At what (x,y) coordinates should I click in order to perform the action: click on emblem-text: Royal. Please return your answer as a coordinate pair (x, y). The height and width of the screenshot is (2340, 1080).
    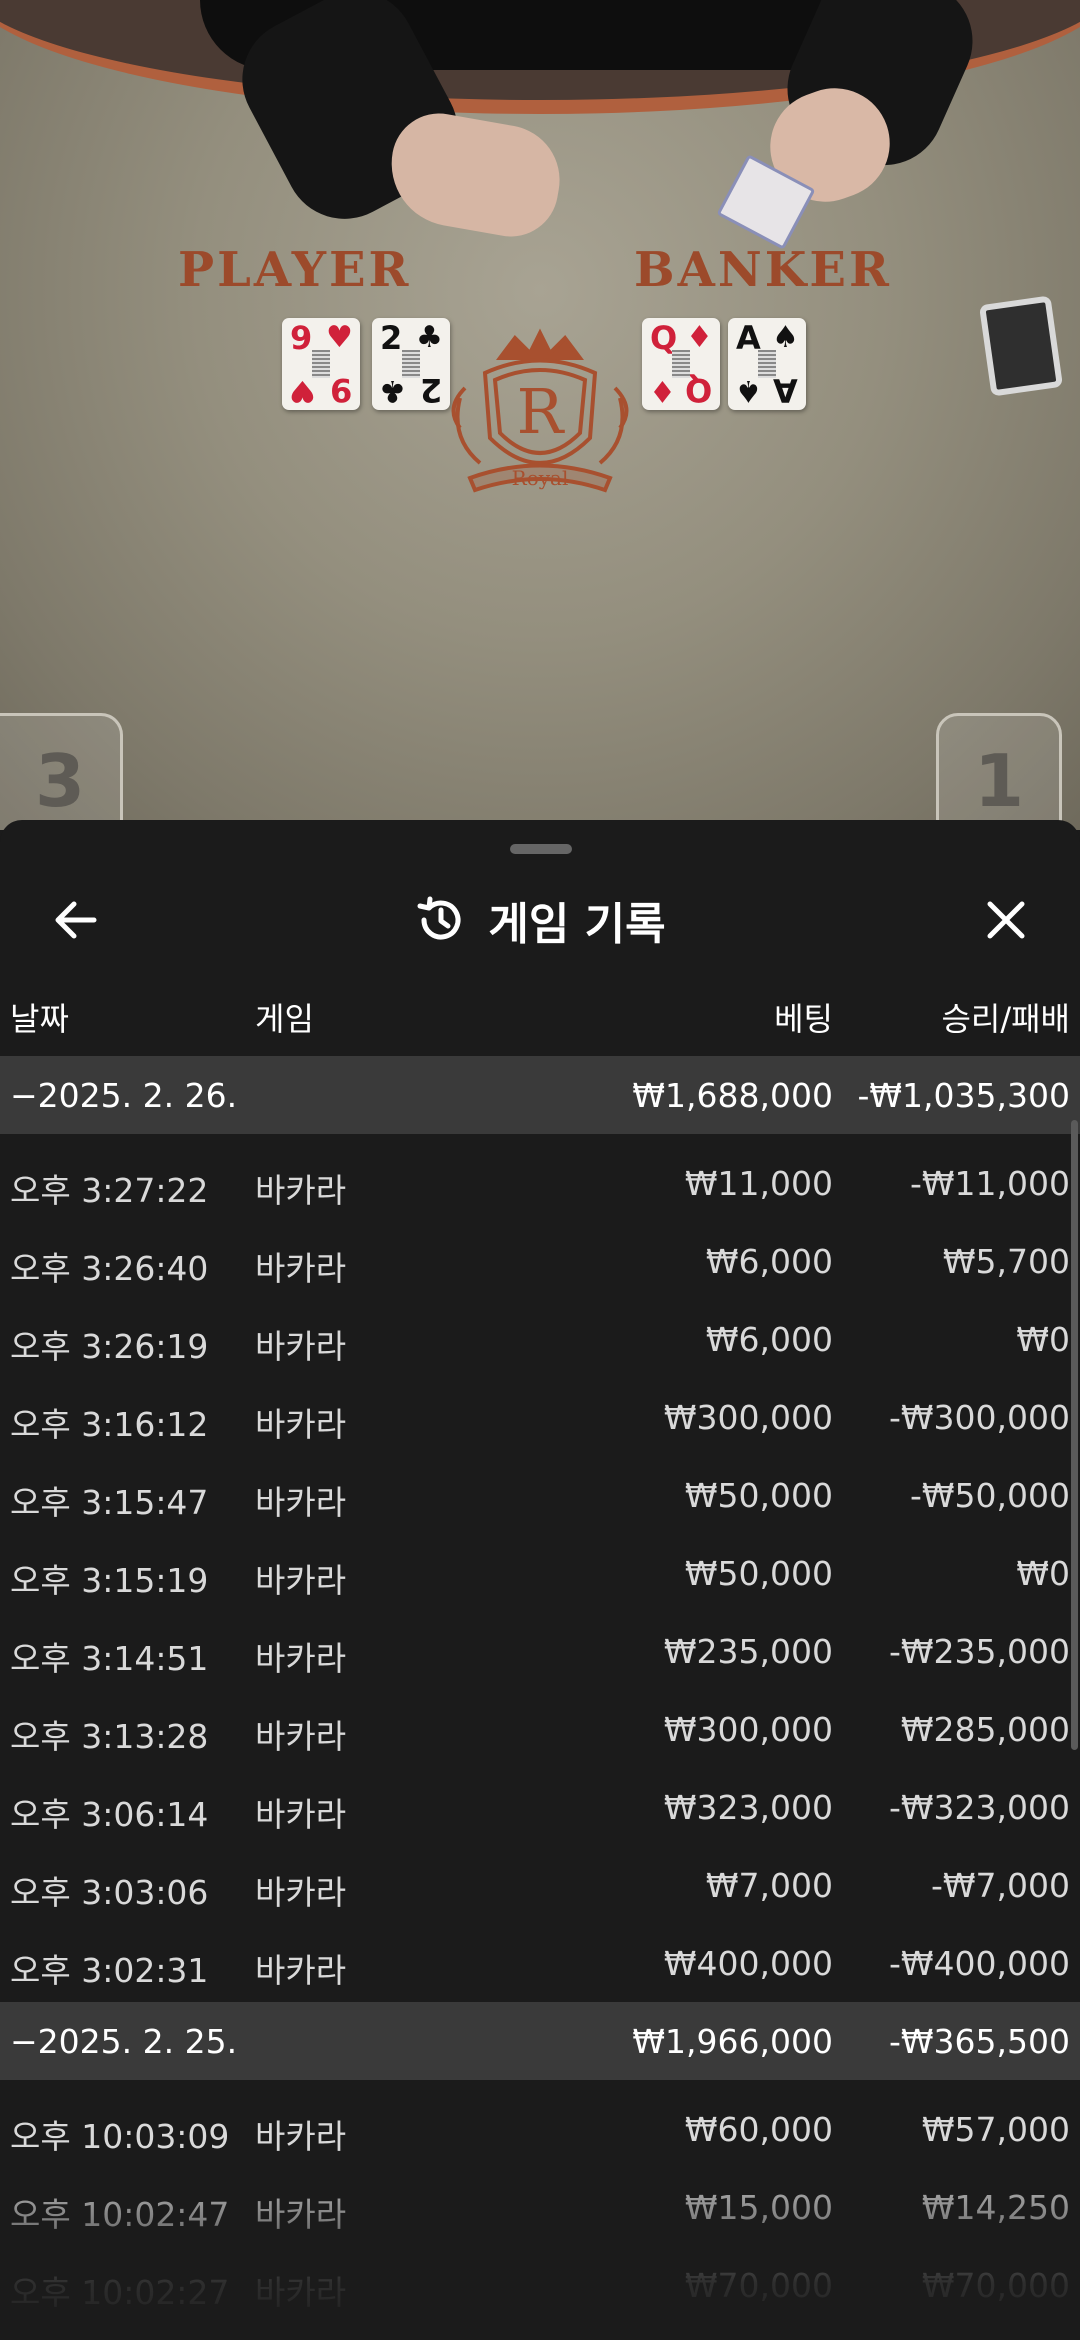
    Looking at the image, I should click on (540, 478).